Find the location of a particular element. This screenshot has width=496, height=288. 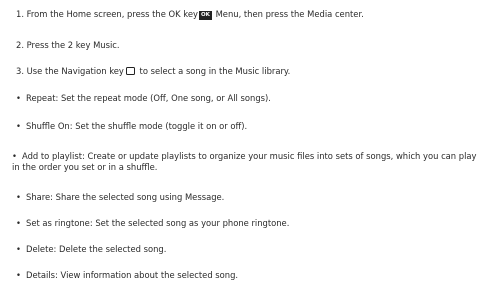

option-delete: • Delete: Delete the selected song. is located at coordinates (91, 249).